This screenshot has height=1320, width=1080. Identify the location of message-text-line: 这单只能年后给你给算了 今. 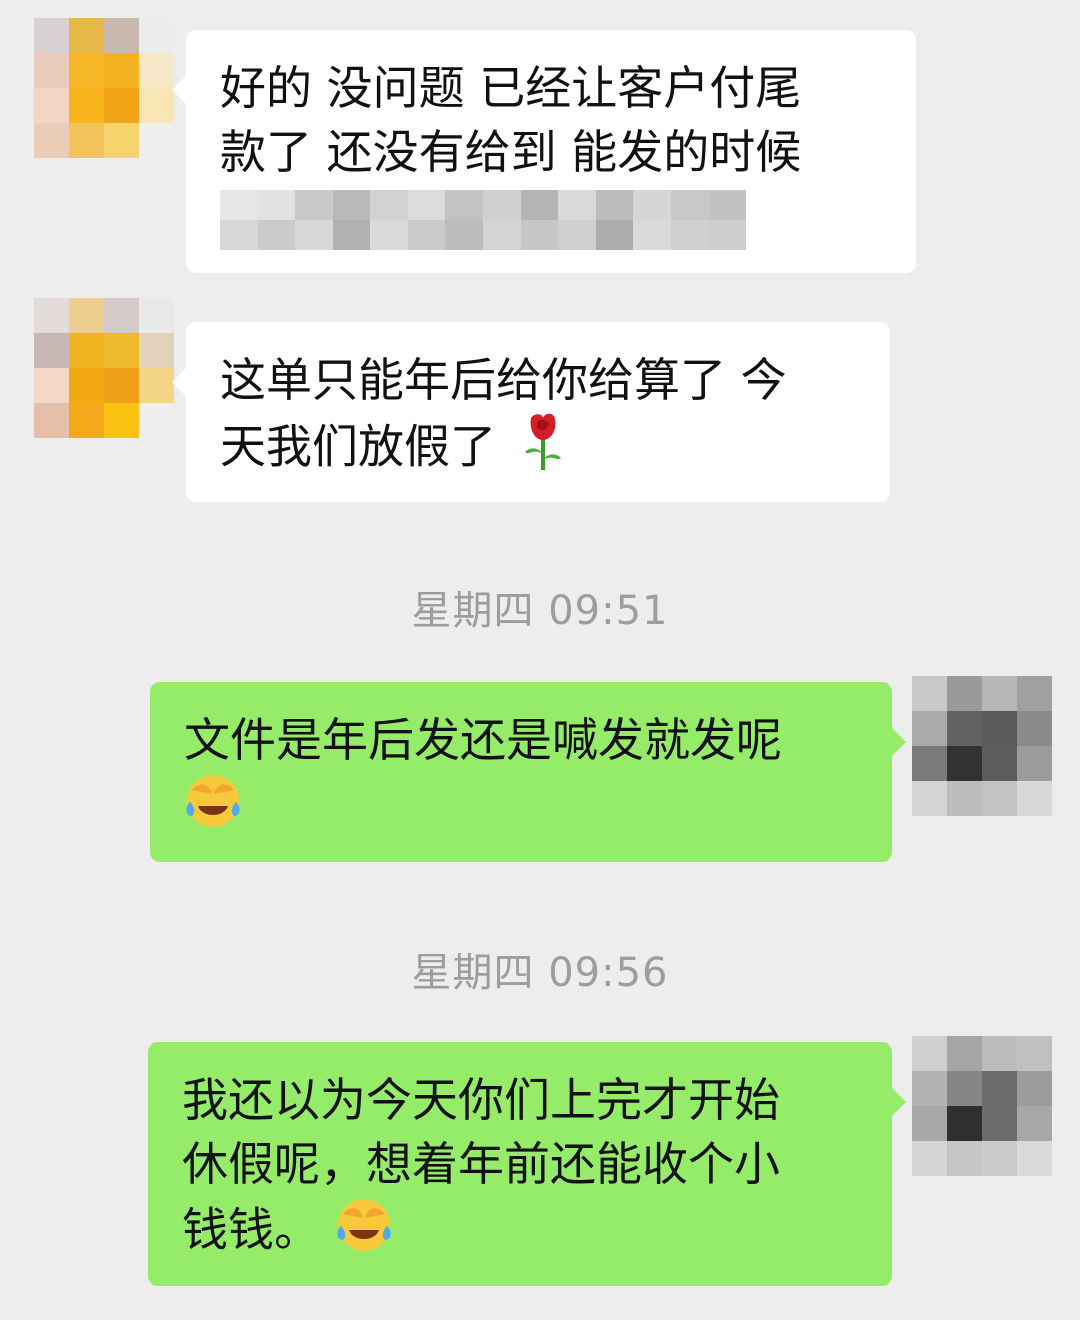
(503, 380).